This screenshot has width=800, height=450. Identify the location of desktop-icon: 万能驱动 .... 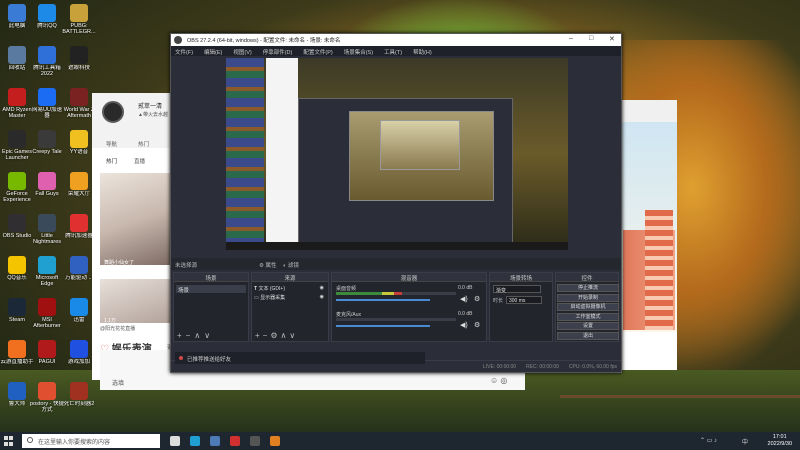
(79, 268).